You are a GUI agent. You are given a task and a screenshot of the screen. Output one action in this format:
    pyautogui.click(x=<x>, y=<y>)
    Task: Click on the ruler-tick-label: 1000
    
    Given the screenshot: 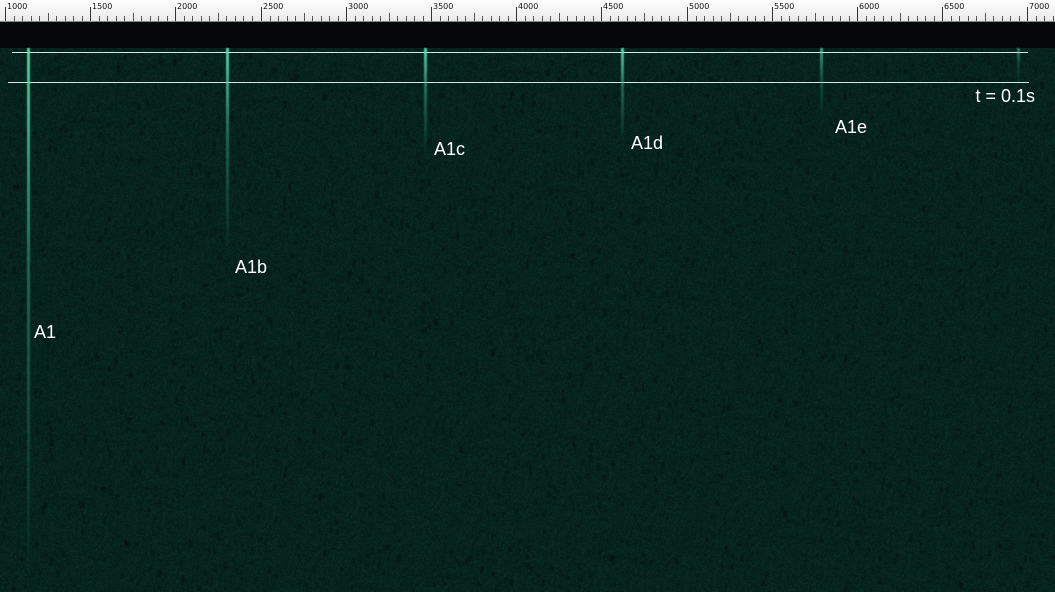 What is the action you would take?
    pyautogui.click(x=17, y=6)
    